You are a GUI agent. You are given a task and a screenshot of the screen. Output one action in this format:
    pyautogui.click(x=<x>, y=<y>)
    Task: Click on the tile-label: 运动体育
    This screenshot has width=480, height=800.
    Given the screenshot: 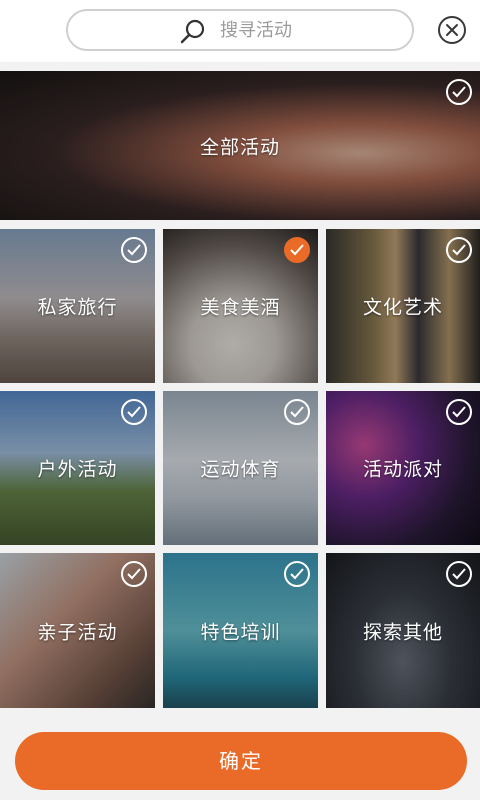 What is the action you would take?
    pyautogui.click(x=240, y=469)
    